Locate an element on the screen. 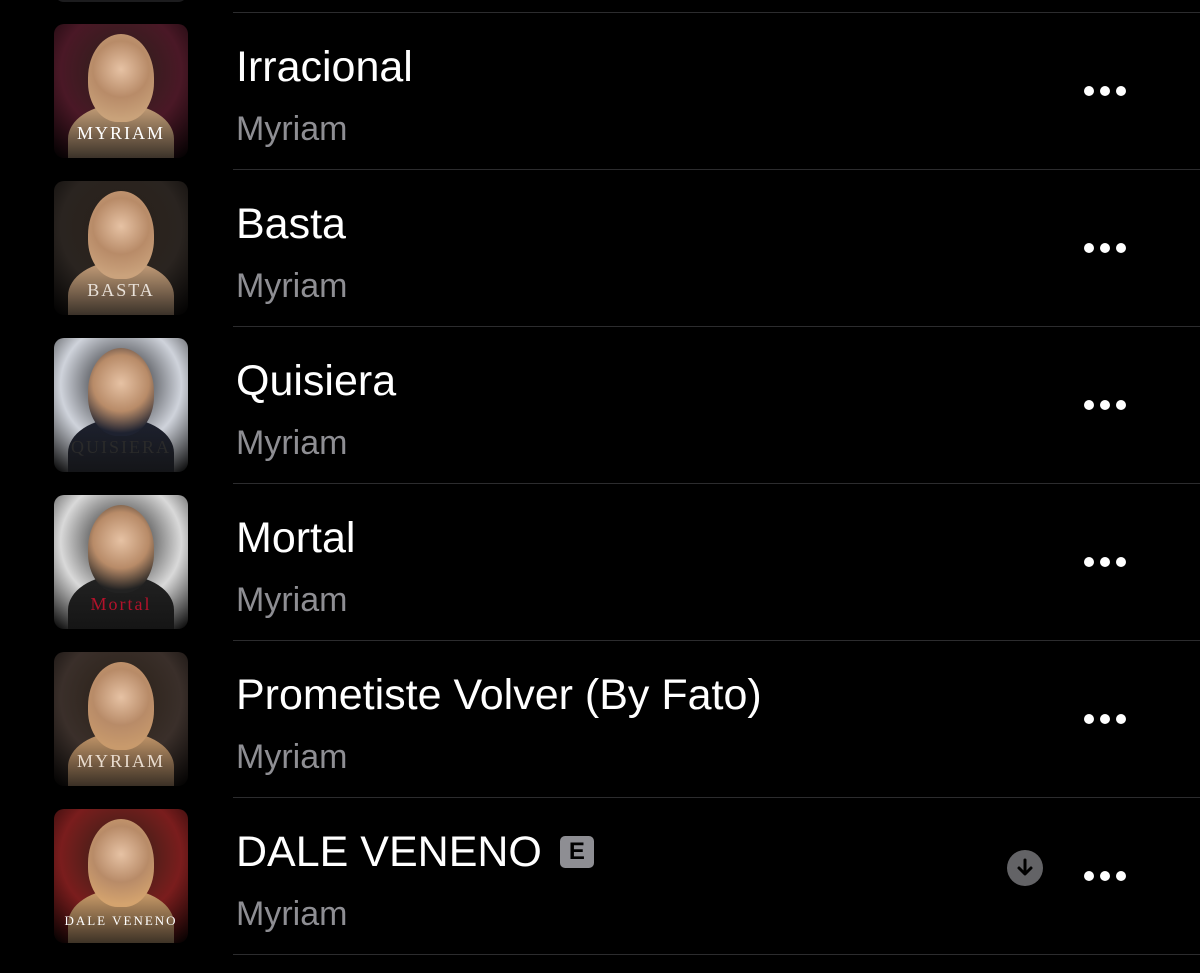  artwork-lettering: Mortal is located at coordinates (121, 604).